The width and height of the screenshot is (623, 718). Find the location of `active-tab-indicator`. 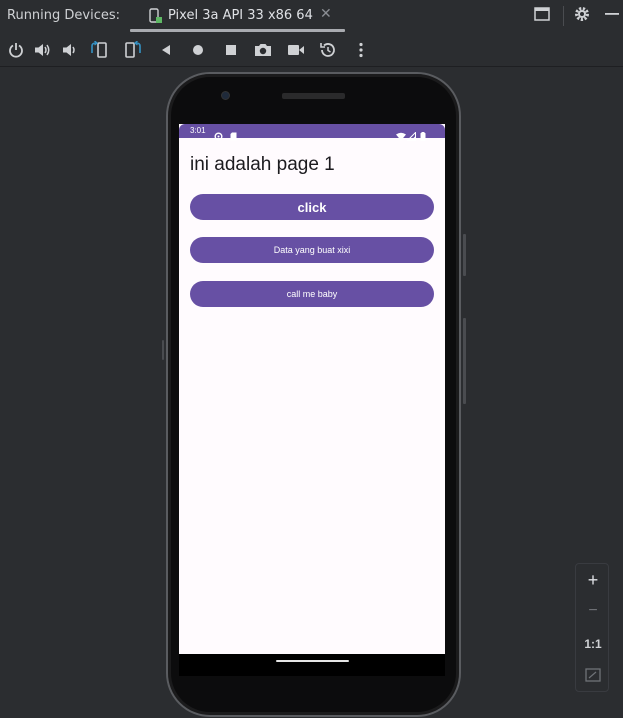

active-tab-indicator is located at coordinates (237, 30).